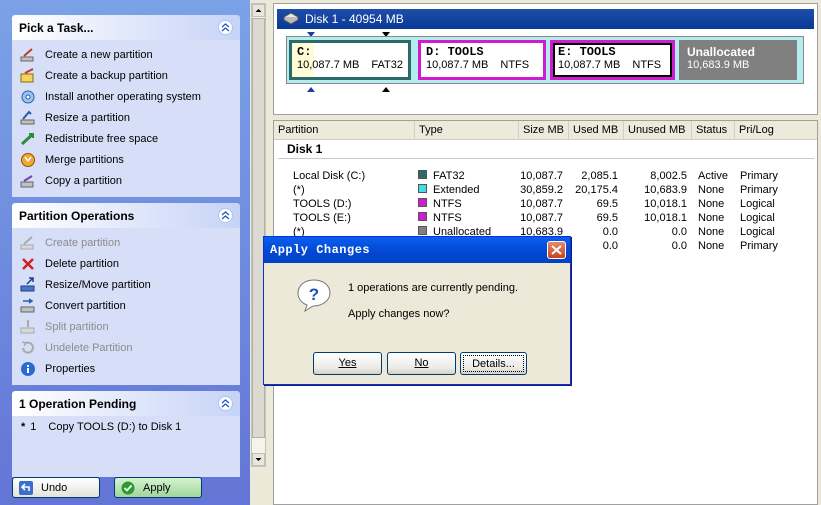 This screenshot has width=821, height=505. What do you see at coordinates (589, 65) in the screenshot?
I see `partition-size: 10,087.7 MB` at bounding box center [589, 65].